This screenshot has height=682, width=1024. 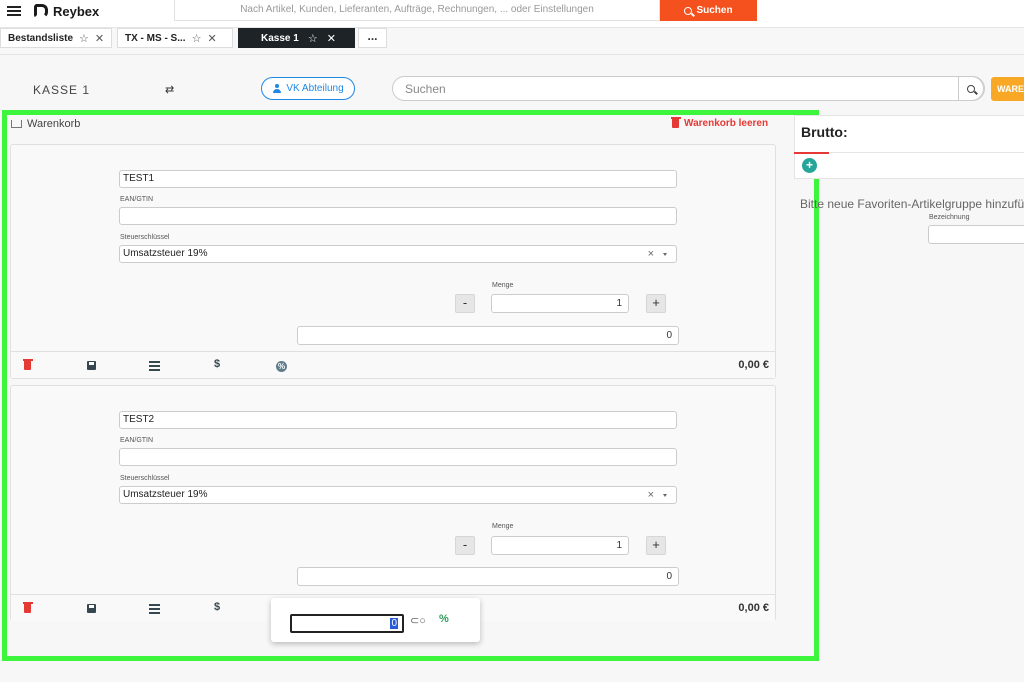 What do you see at coordinates (398, 420) in the screenshot?
I see `item-name-field: TEST2` at bounding box center [398, 420].